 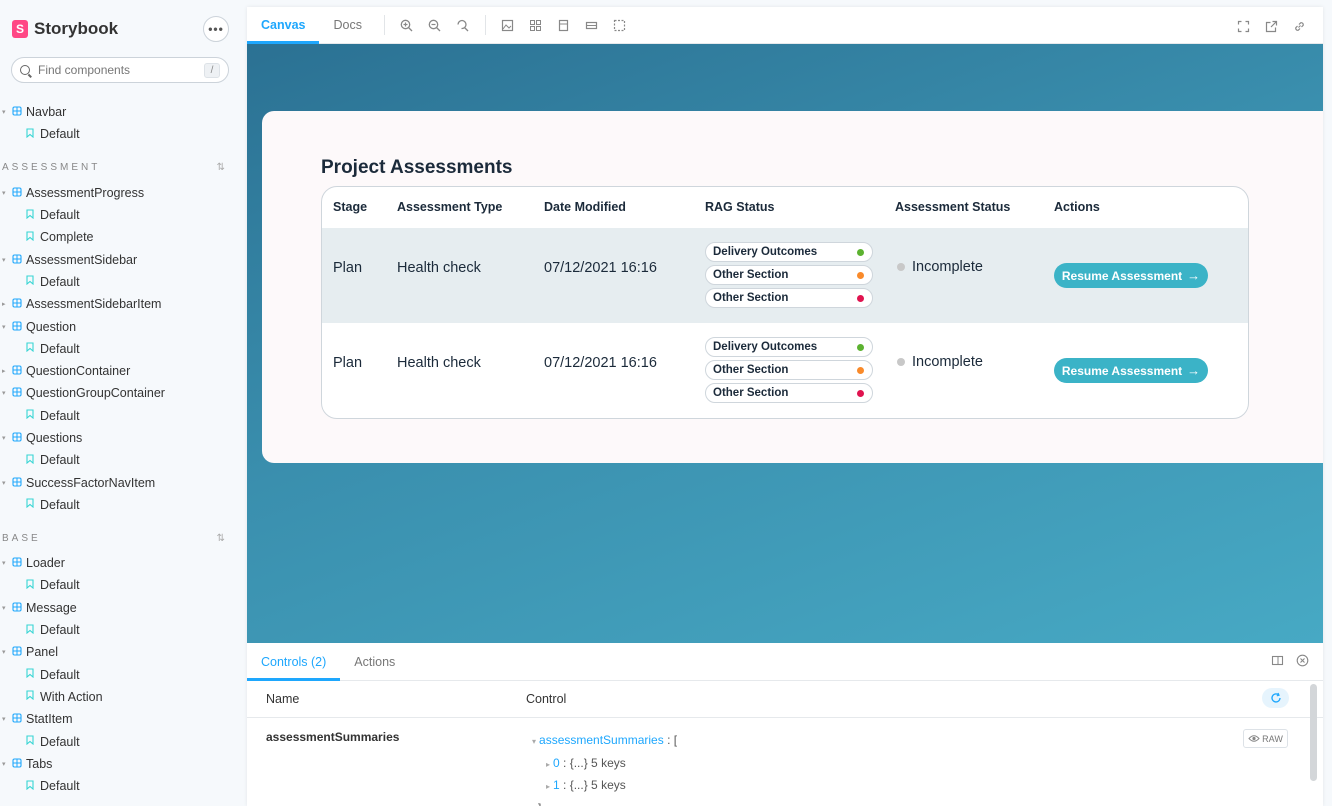 What do you see at coordinates (508, 25) in the screenshot?
I see `background-icon` at bounding box center [508, 25].